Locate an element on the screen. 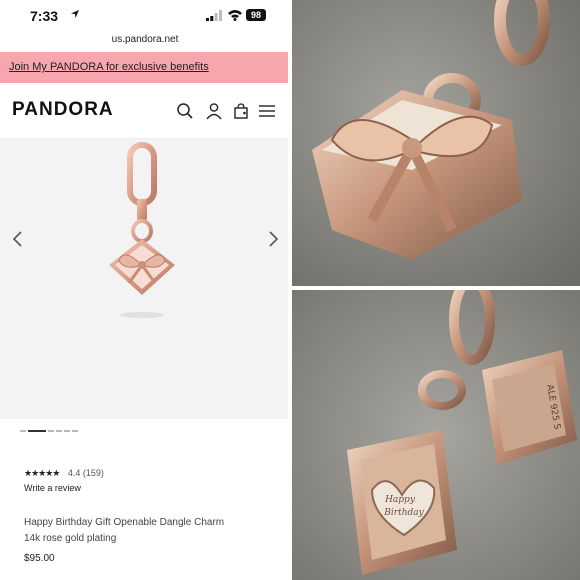 The image size is (580, 580). promo-link: Join My PANDORA for exclusive benefits is located at coordinates (109, 67).